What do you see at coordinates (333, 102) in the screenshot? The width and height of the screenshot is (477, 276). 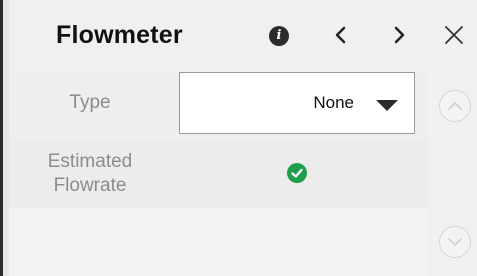 I see `type-select-value: None` at bounding box center [333, 102].